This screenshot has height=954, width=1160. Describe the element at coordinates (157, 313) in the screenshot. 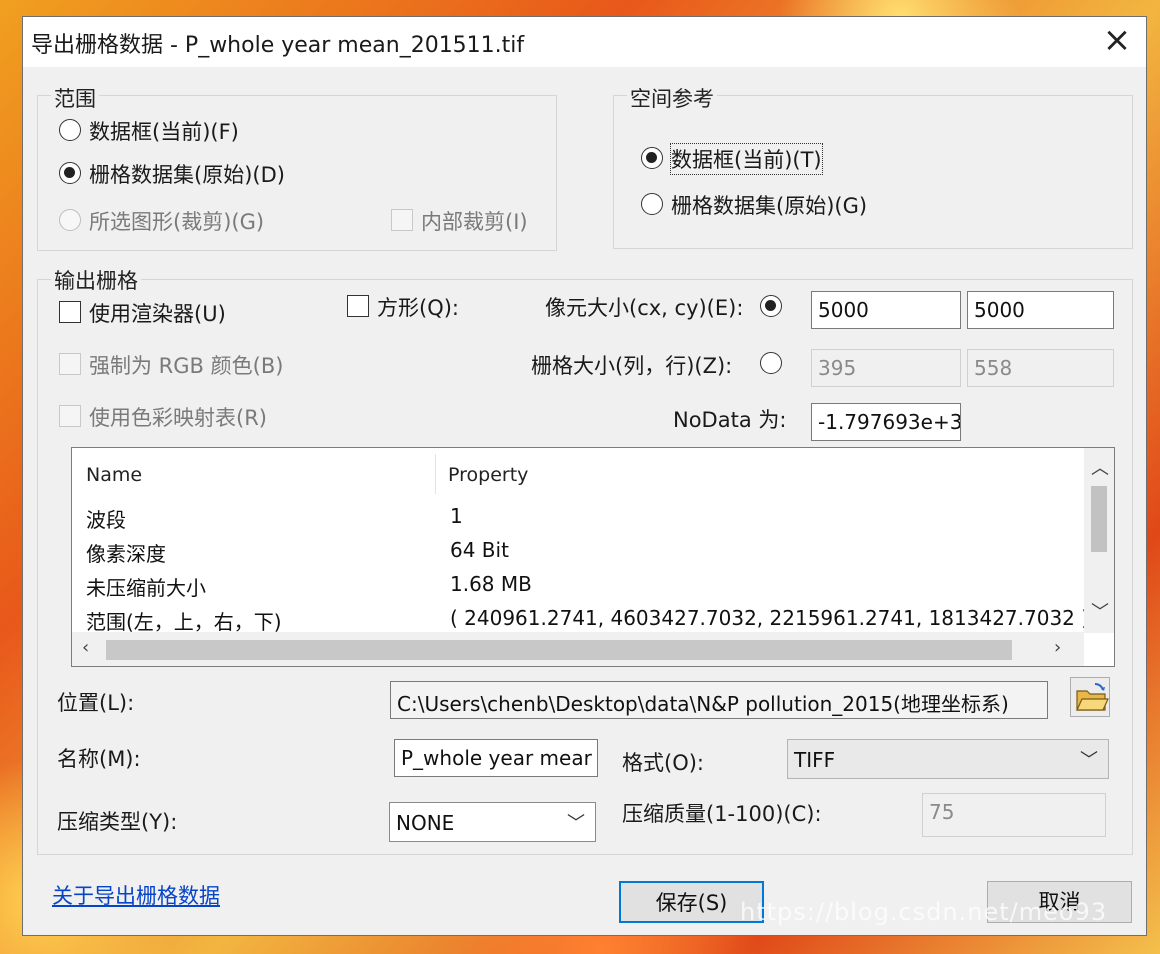

I see `use-renderer-label: 使用渲染器(U)` at that location.